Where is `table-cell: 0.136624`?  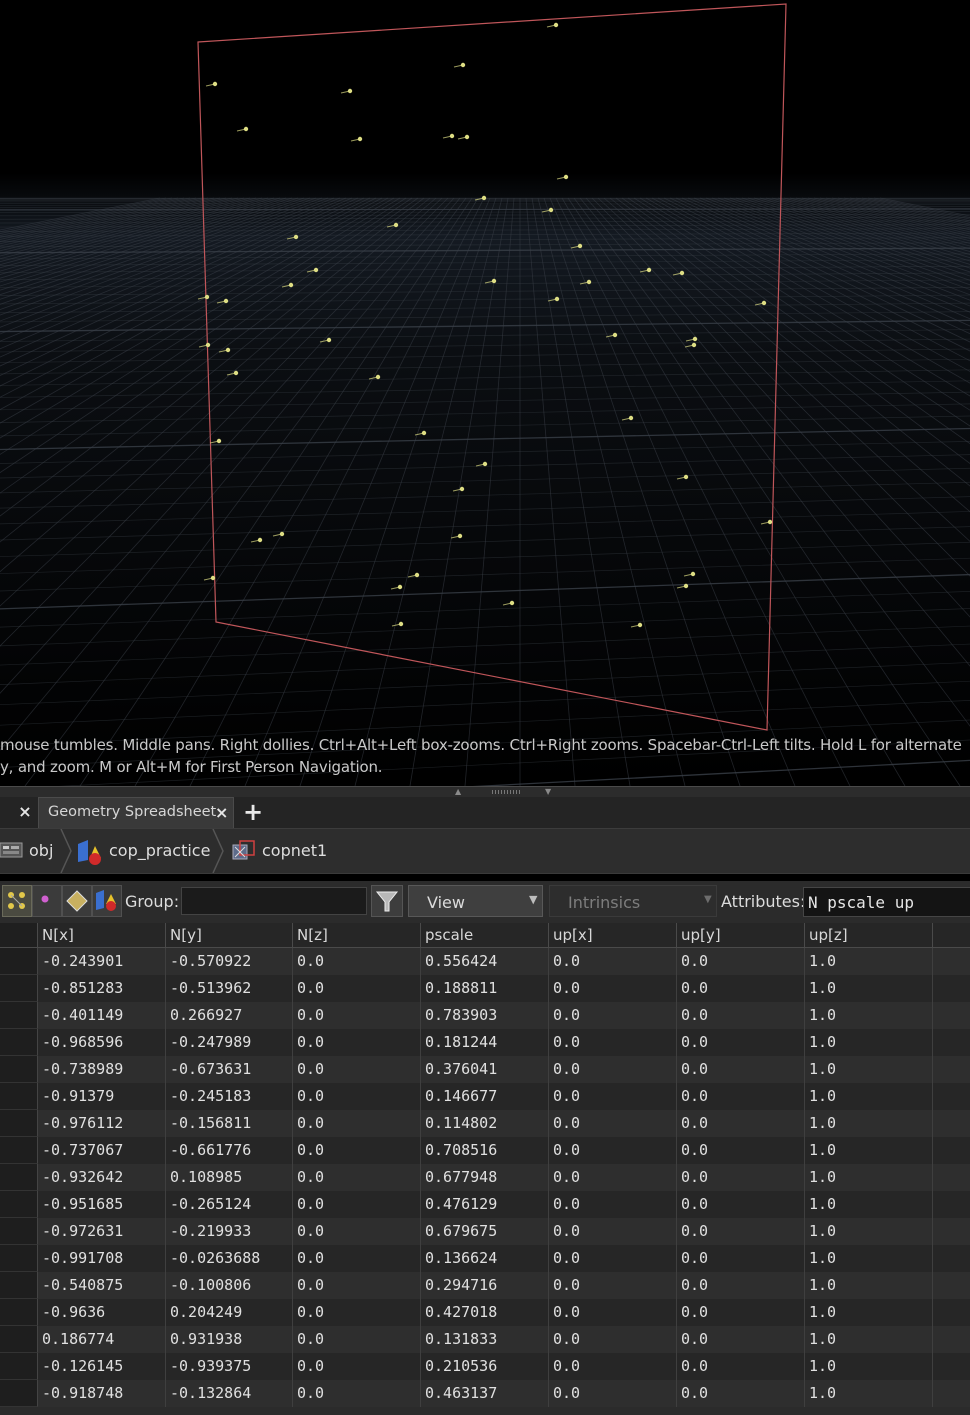
table-cell: 0.136624 is located at coordinates (485, 1258).